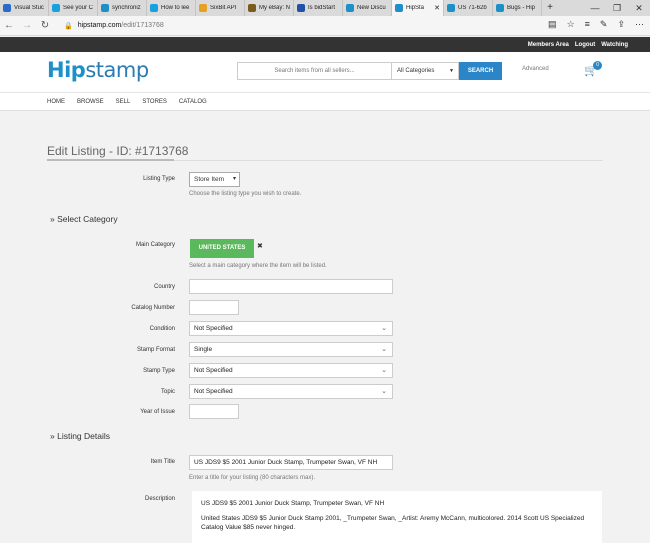 Image resolution: width=650 pixels, height=543 pixels. I want to click on browser-tab: See your C, so click(73, 8).